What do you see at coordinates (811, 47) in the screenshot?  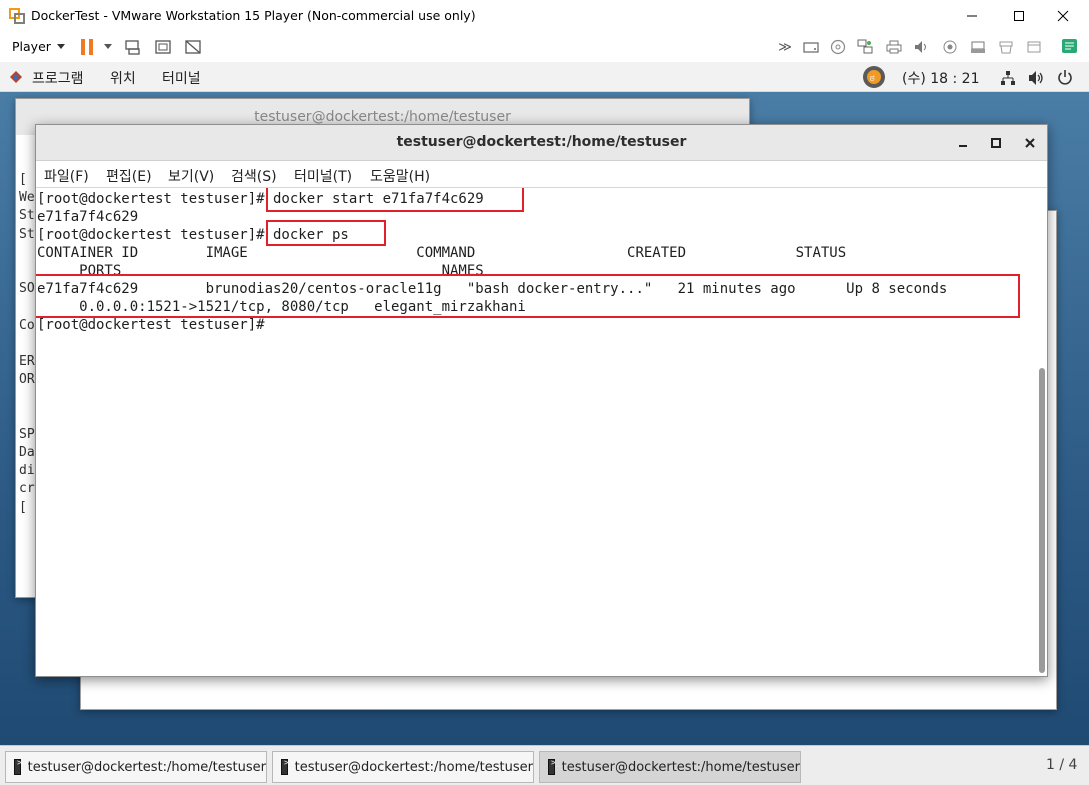 I see `hard-disk-icon` at bounding box center [811, 47].